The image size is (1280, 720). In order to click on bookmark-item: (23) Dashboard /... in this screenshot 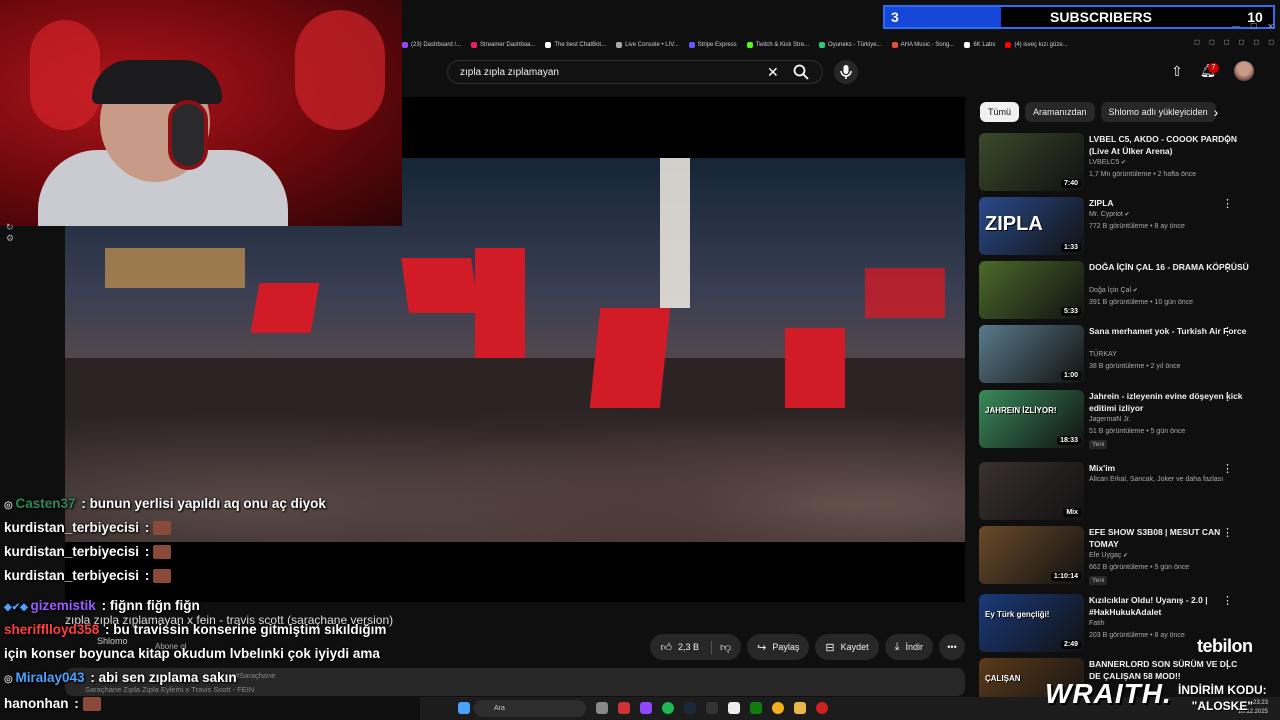, I will do `click(431, 45)`.